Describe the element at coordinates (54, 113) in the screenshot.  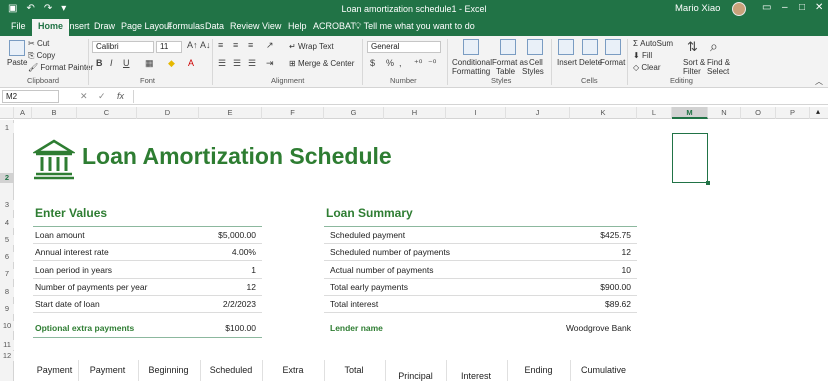
I see `column-header: B` at that location.